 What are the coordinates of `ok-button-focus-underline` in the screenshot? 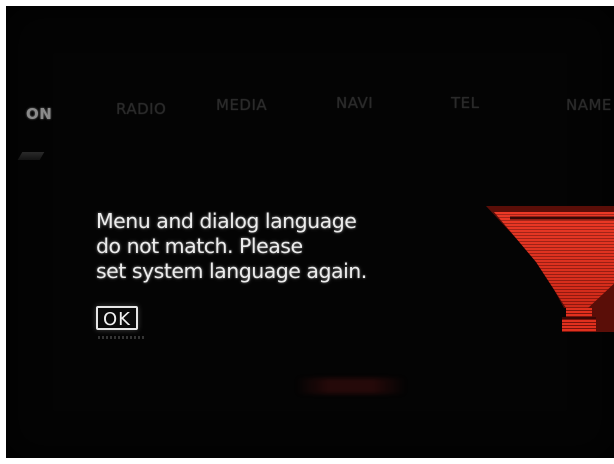 It's located at (121, 337).